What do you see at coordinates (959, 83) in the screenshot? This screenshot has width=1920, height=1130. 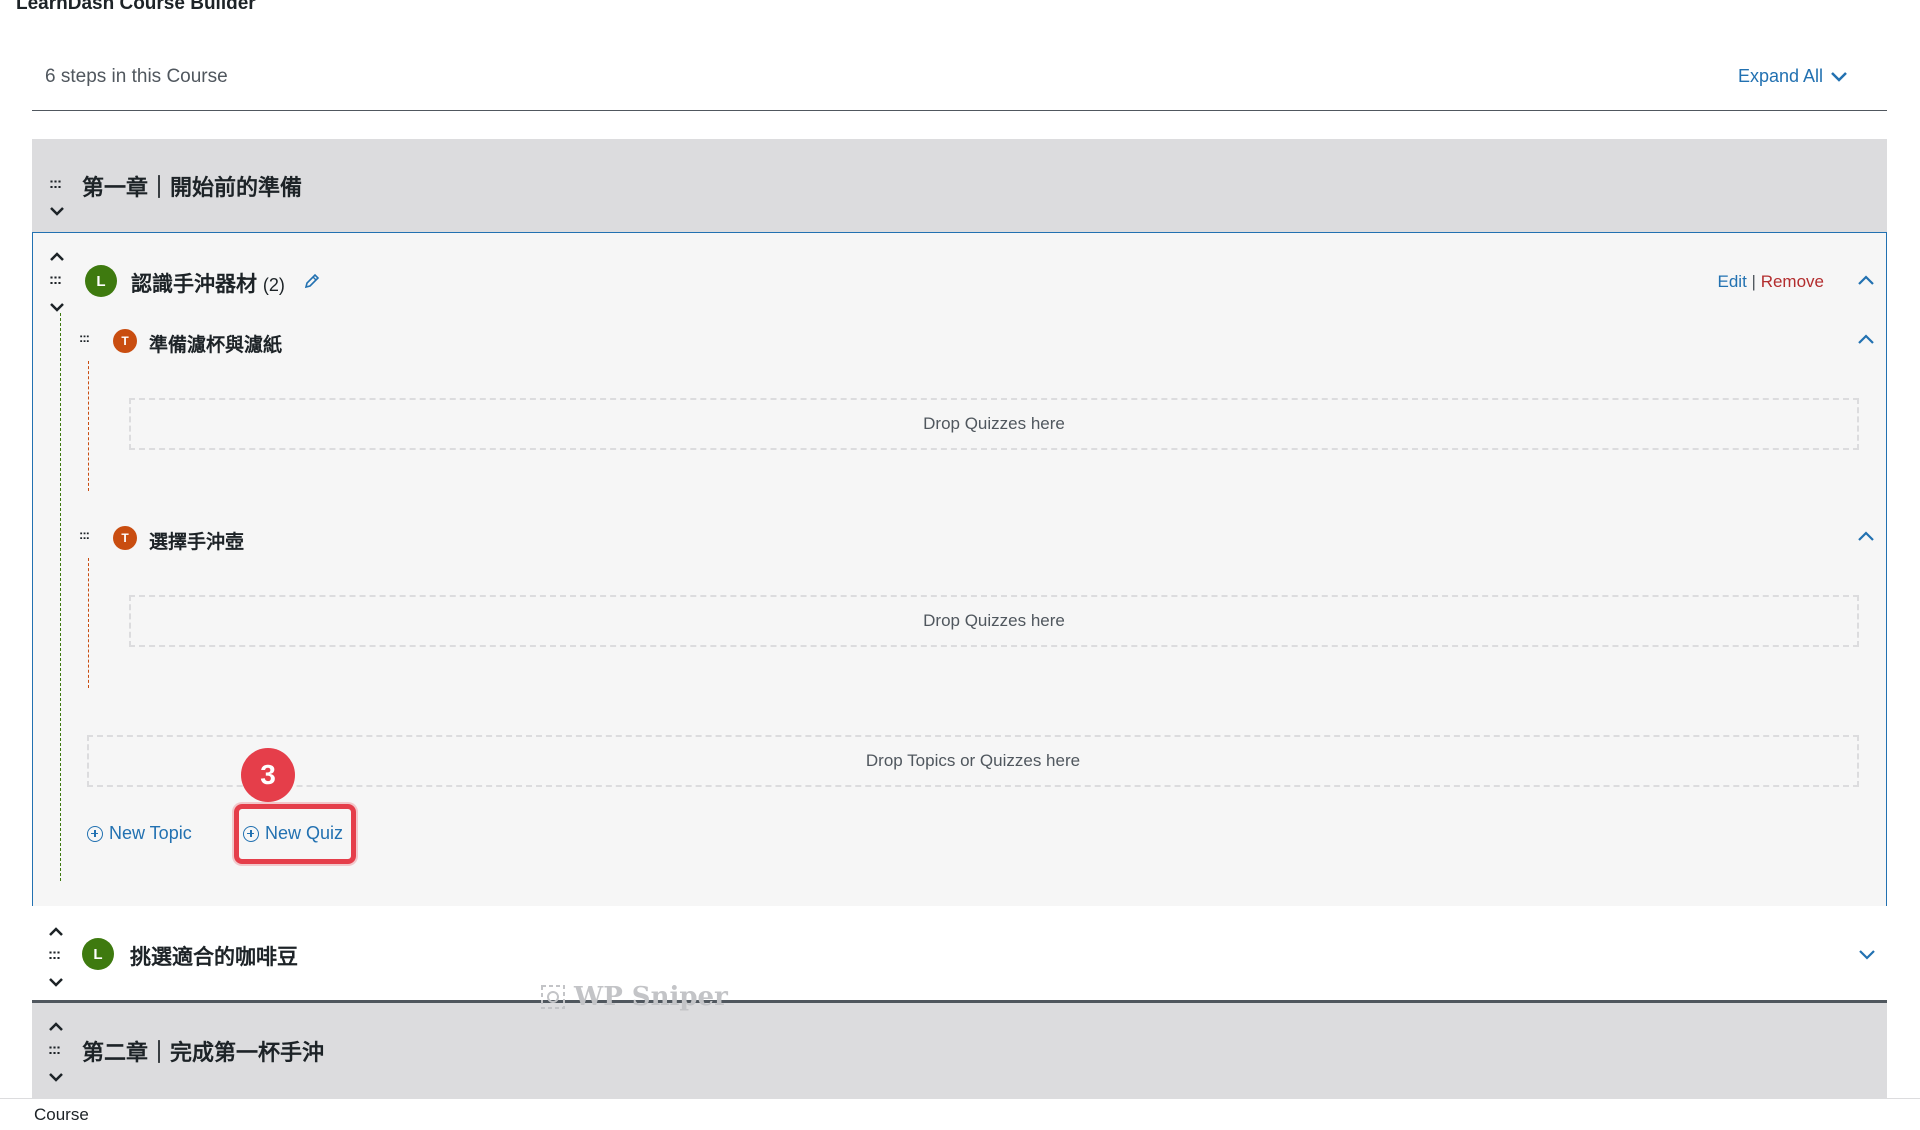 I see `course-steps-header: 6 steps in this Course Expand All` at bounding box center [959, 83].